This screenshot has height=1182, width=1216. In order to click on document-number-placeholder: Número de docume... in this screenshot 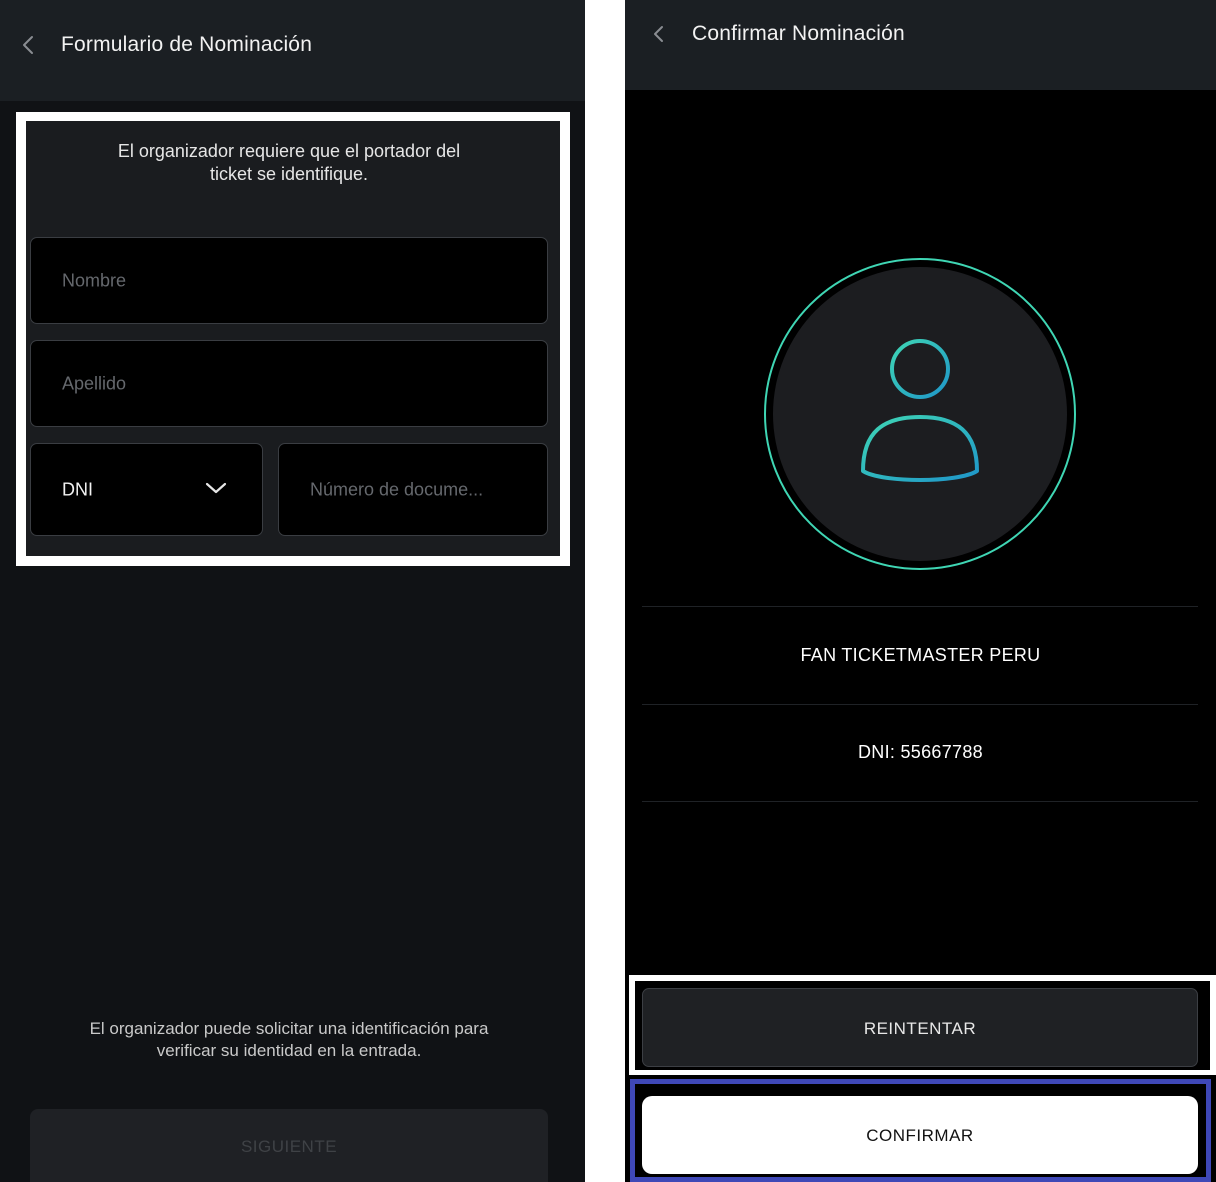, I will do `click(397, 489)`.